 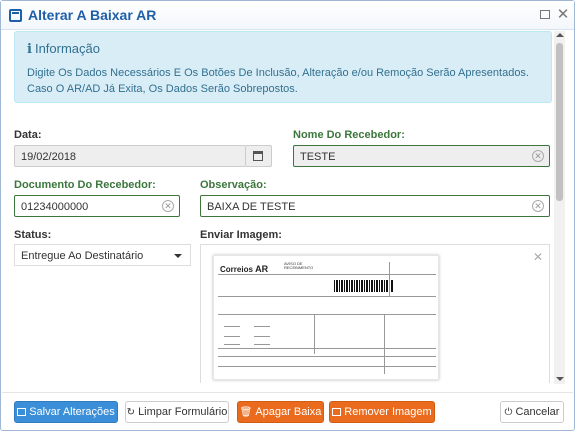 What do you see at coordinates (28, 135) in the screenshot?
I see `data-label: Data:` at bounding box center [28, 135].